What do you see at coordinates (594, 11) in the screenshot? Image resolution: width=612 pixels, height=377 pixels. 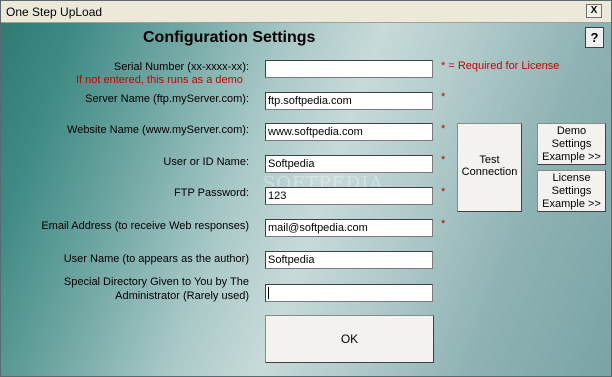 I see `close-button: X` at bounding box center [594, 11].